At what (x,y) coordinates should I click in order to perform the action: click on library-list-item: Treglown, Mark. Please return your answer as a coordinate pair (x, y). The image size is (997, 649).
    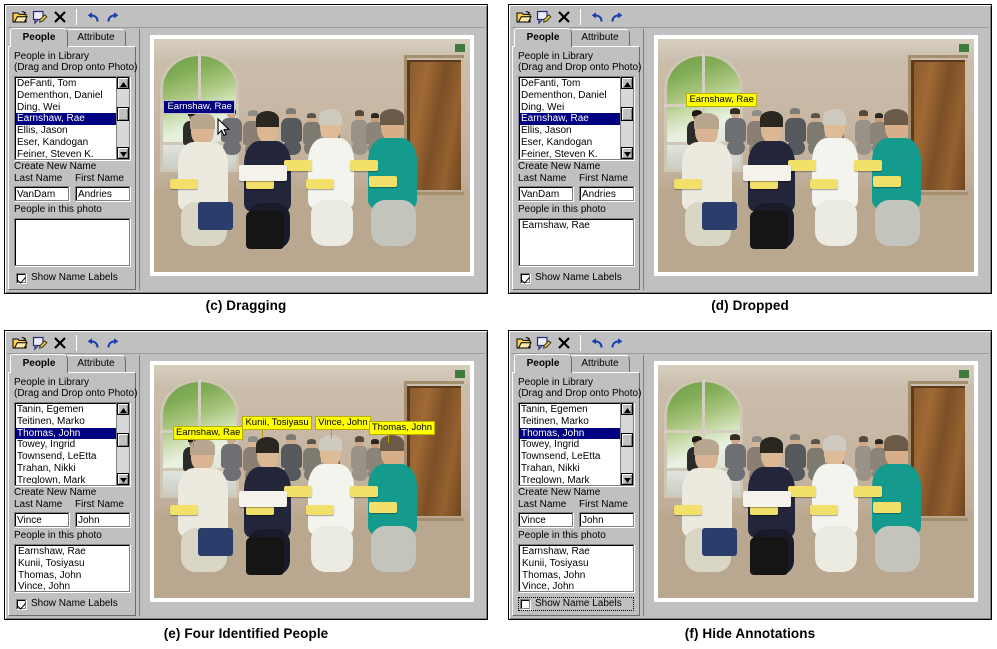
    Looking at the image, I should click on (66, 479).